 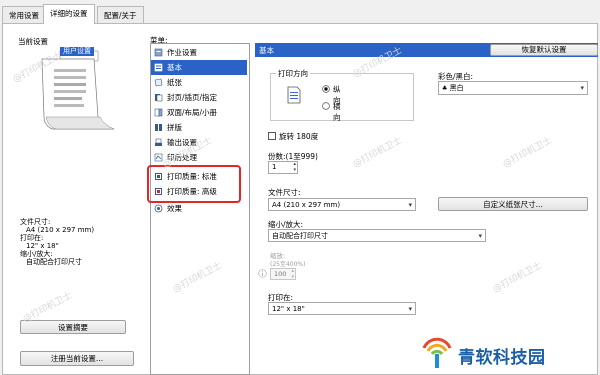 What do you see at coordinates (199, 82) in the screenshot?
I see `menu-item-paper: 纸张` at bounding box center [199, 82].